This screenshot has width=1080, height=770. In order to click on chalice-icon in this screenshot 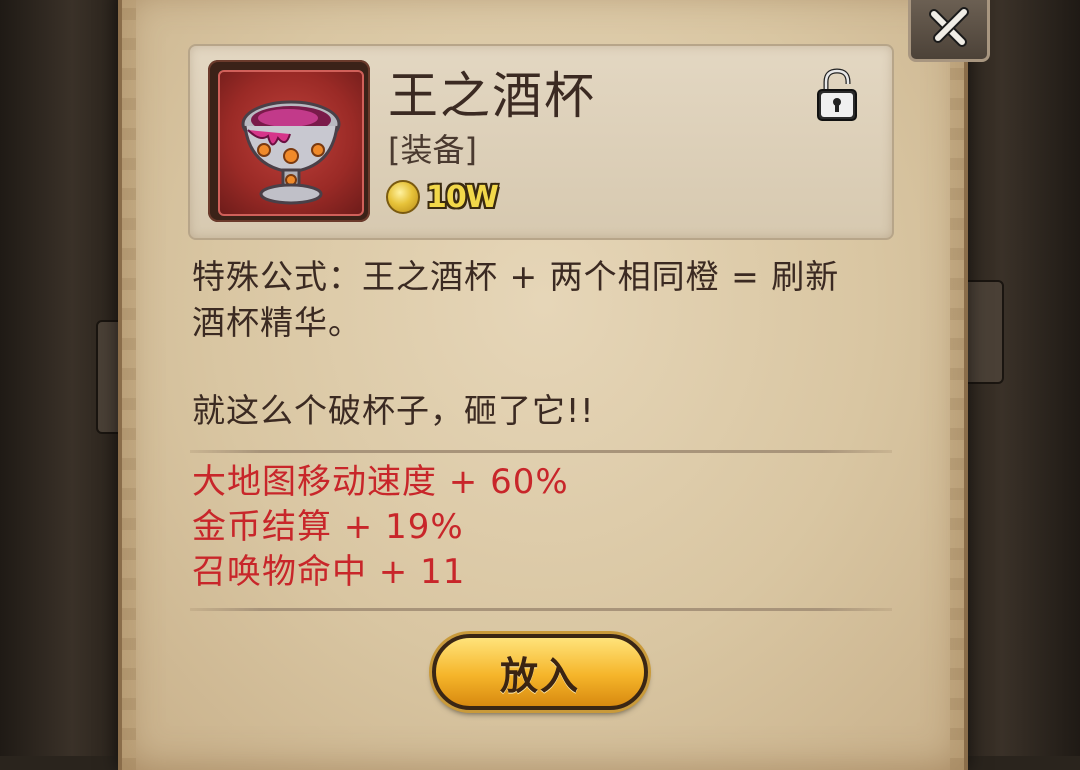, I will do `click(291, 152)`.